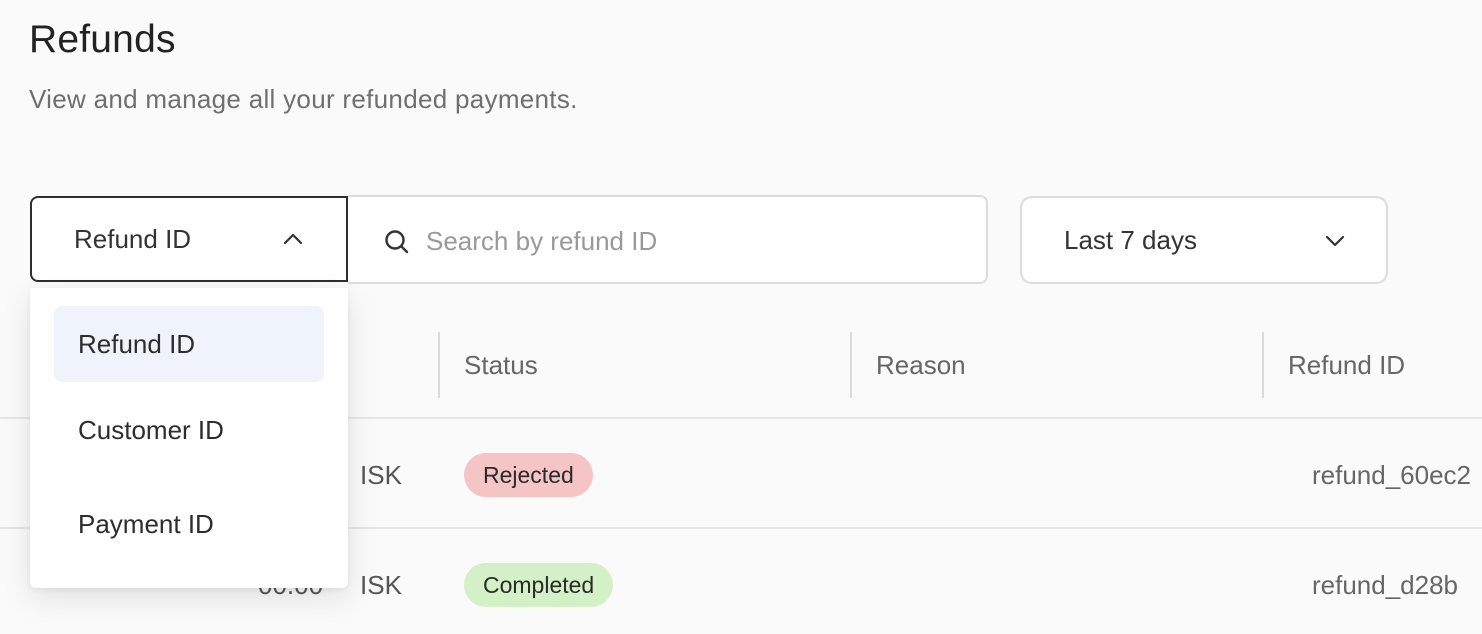  I want to click on dropdown-option-refund-id: Refund ID, so click(189, 344).